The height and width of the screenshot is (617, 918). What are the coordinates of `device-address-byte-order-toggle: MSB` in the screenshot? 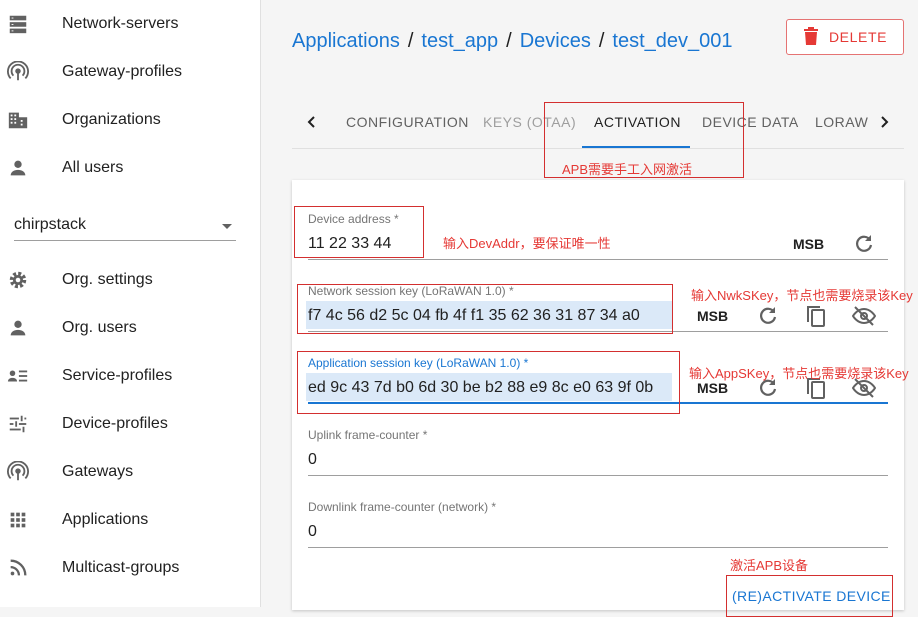 It's located at (808, 244).